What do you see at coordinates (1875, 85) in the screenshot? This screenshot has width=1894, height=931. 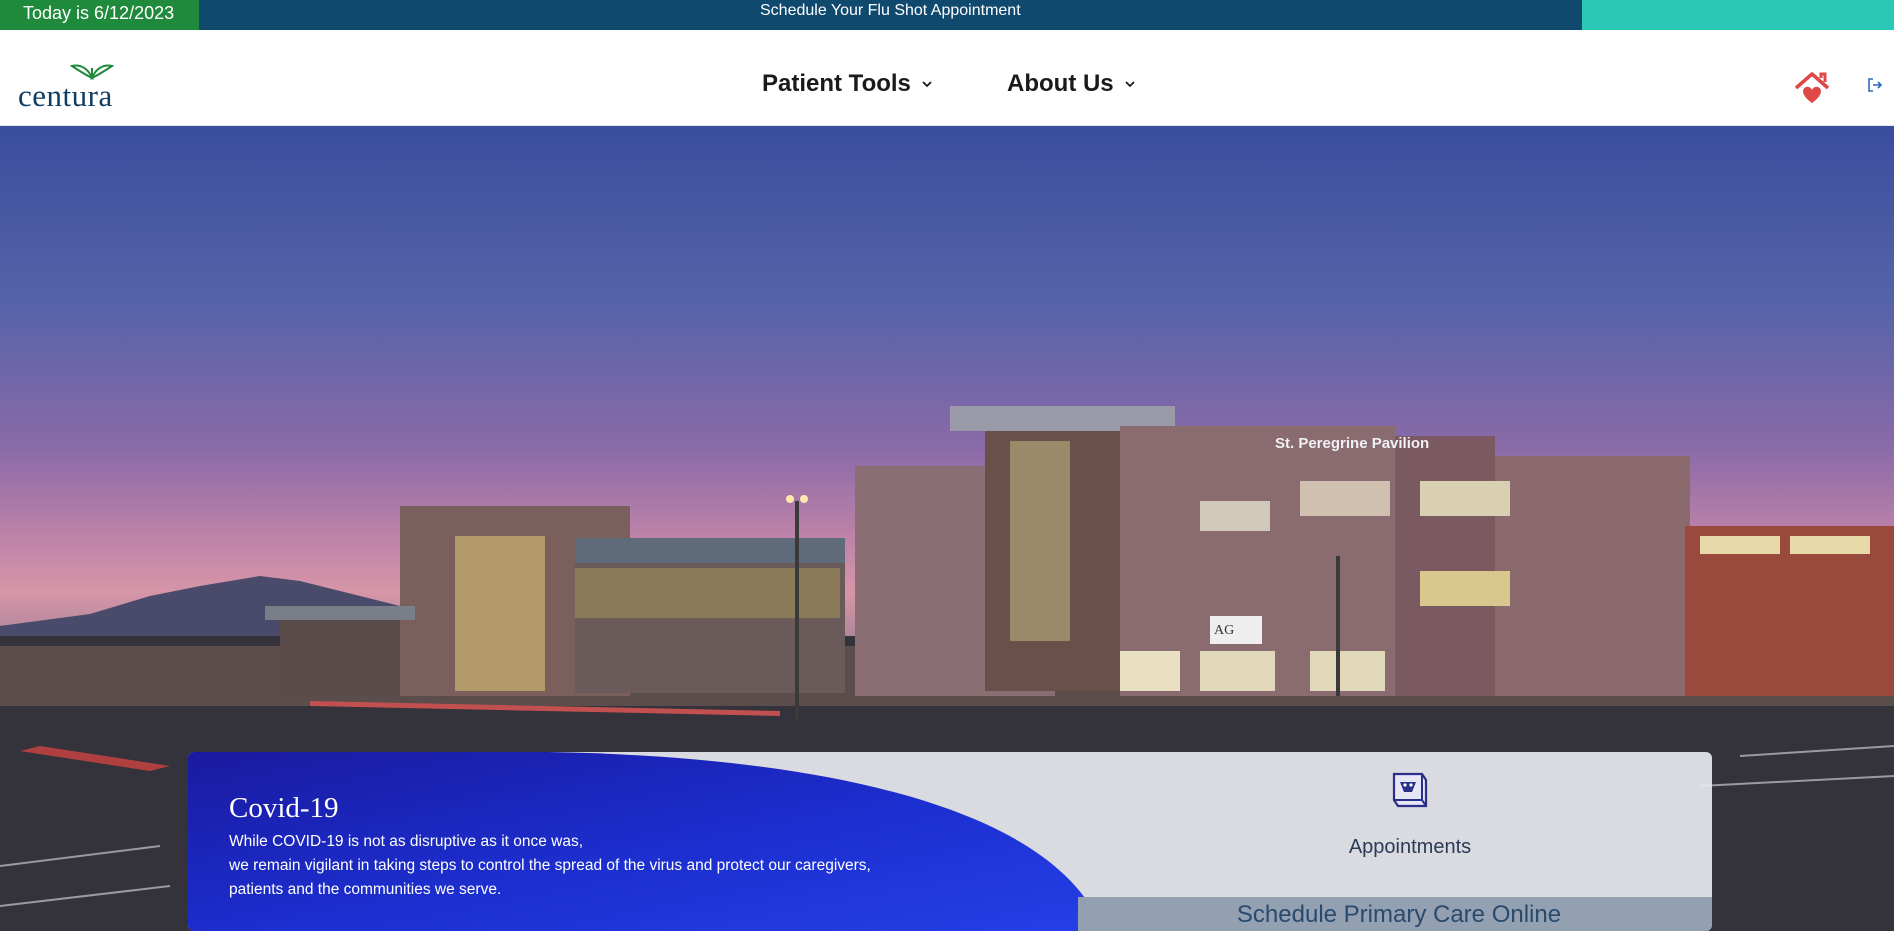 I see `logout-icon` at bounding box center [1875, 85].